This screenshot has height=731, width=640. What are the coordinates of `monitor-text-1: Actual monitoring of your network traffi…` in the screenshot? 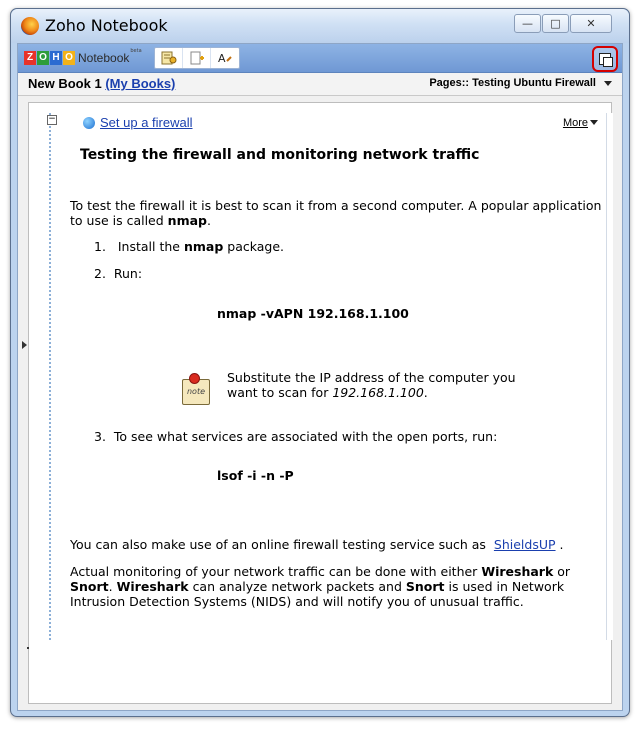 It's located at (274, 571).